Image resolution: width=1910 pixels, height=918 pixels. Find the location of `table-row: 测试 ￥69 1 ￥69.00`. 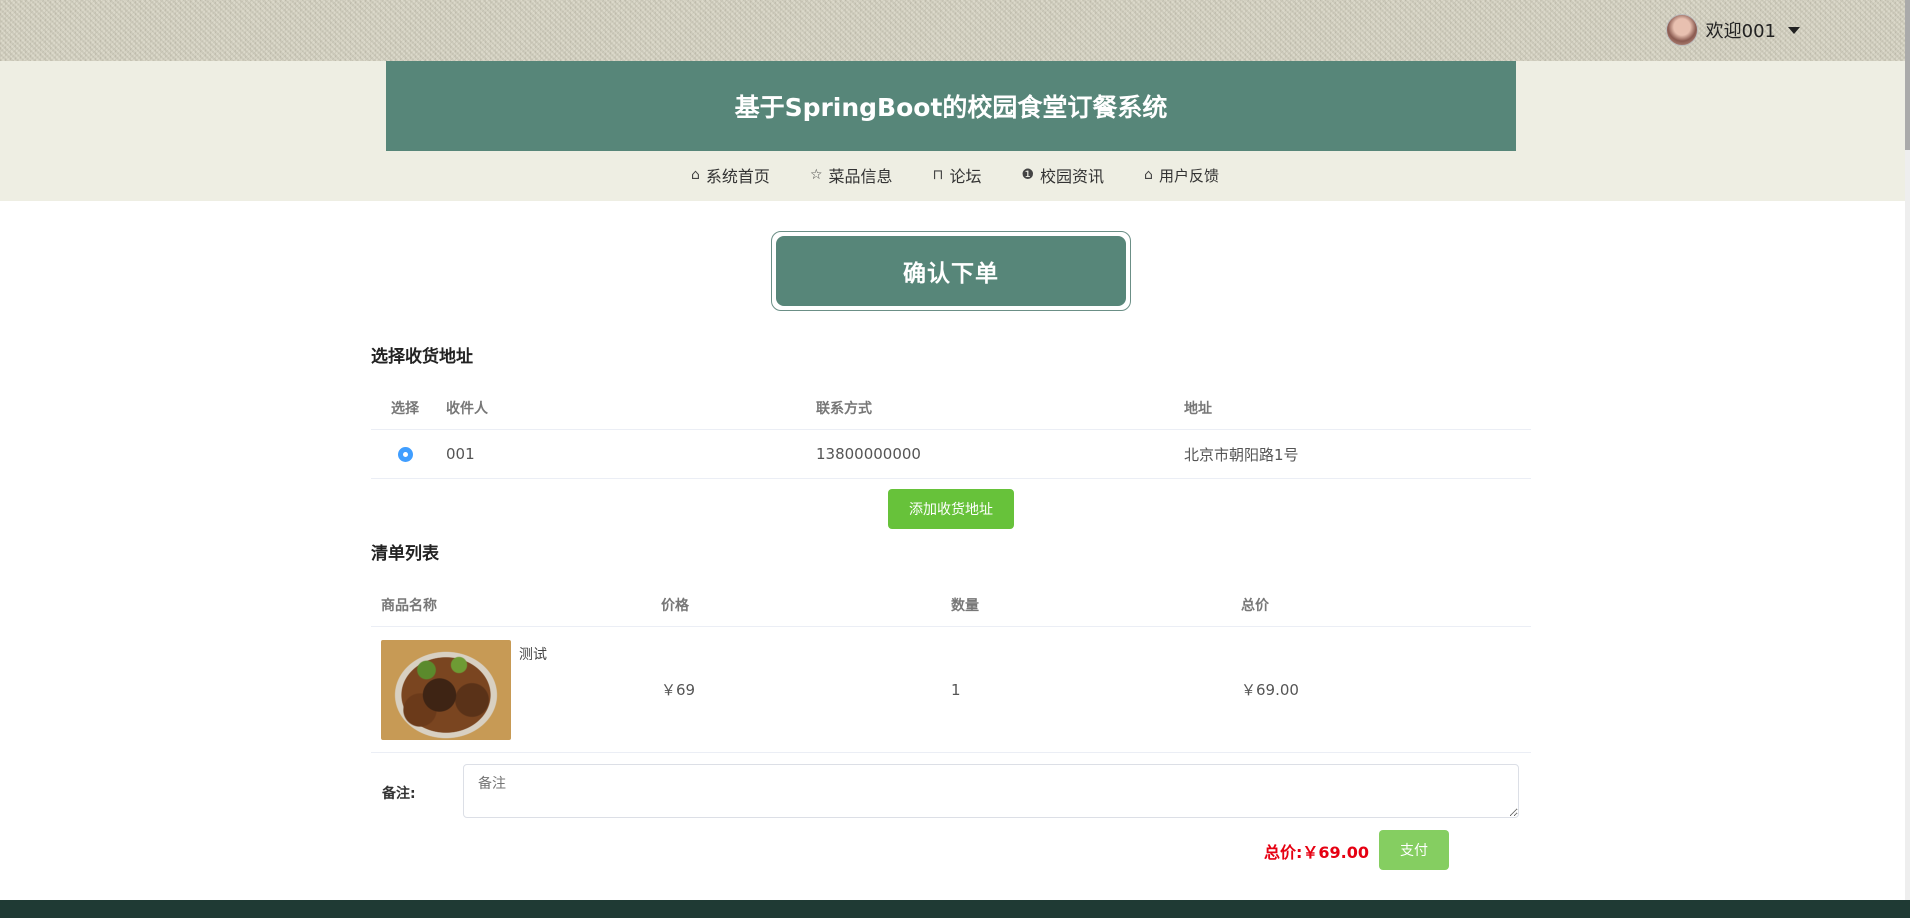

table-row: 测试 ￥69 1 ￥69.00 is located at coordinates (951, 690).